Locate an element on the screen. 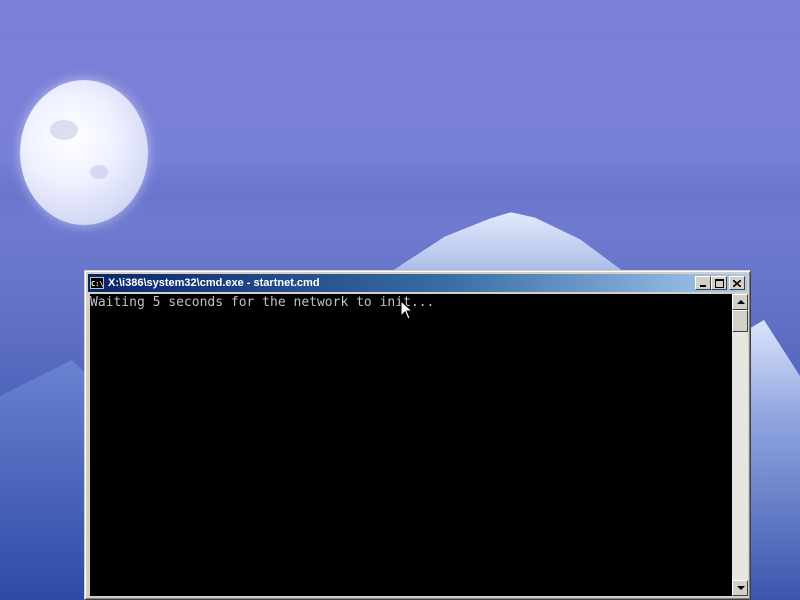 This screenshot has width=800, height=600. scroll-up-button is located at coordinates (740, 302).